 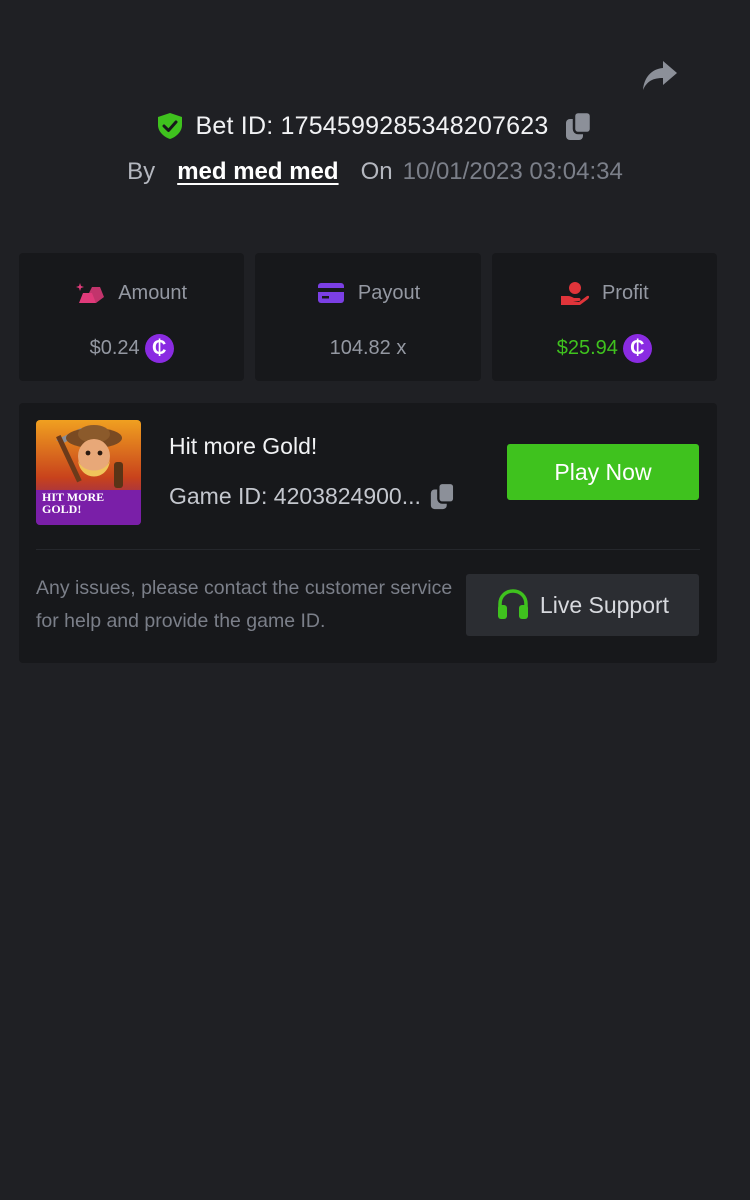 I want to click on payout-value-row: 104.82 x, so click(x=368, y=348).